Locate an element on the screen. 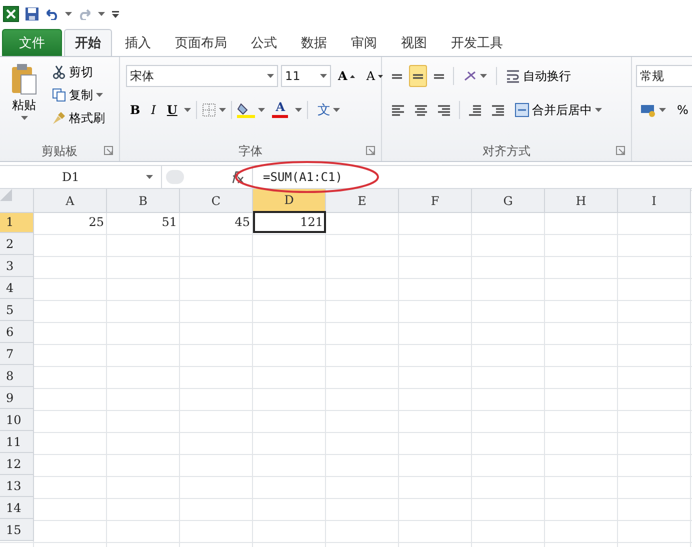 The width and height of the screenshot is (692, 547). copy-icon is located at coordinates (59, 95).